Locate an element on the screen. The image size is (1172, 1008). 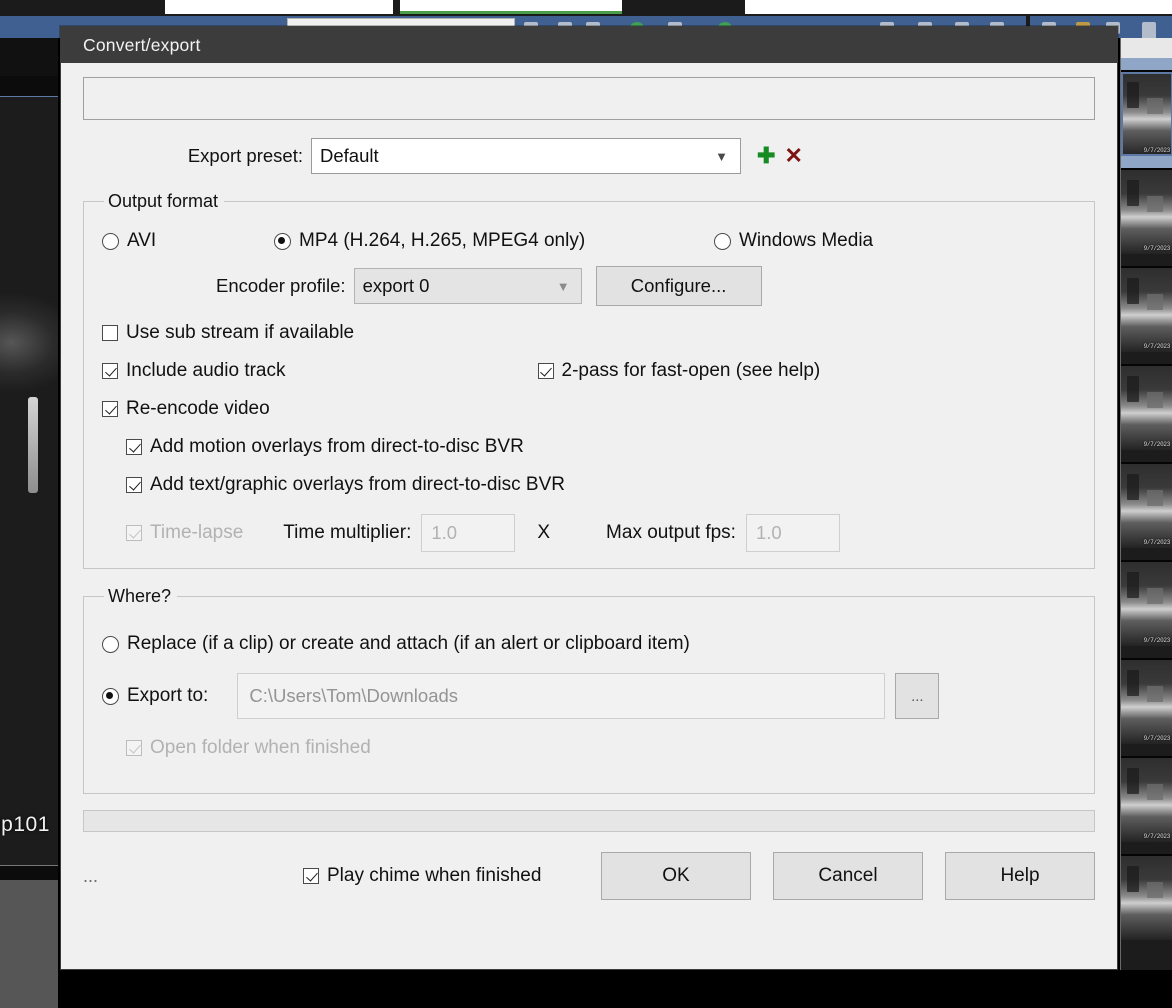
max-output-fps-input: 1.0 is located at coordinates (793, 533).